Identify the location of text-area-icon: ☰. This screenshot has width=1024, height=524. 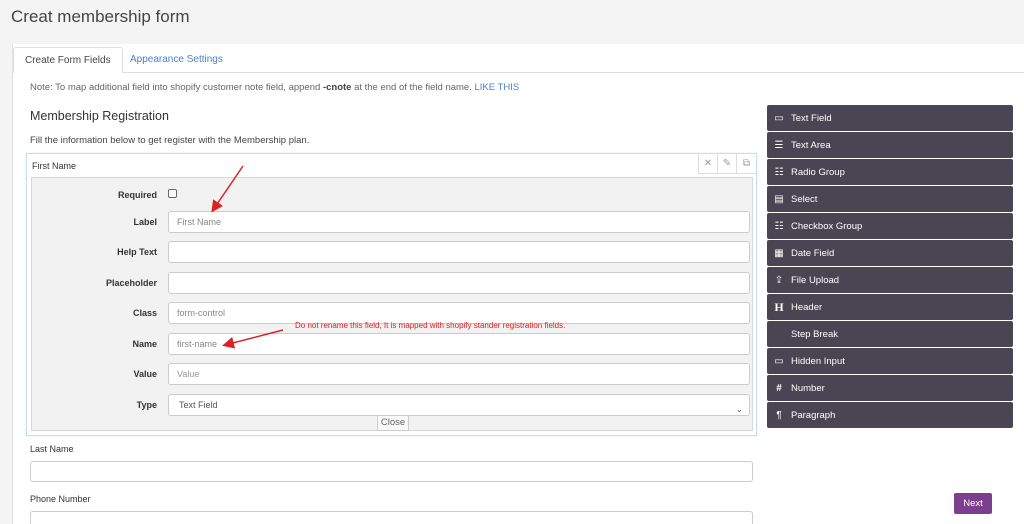
(779, 145).